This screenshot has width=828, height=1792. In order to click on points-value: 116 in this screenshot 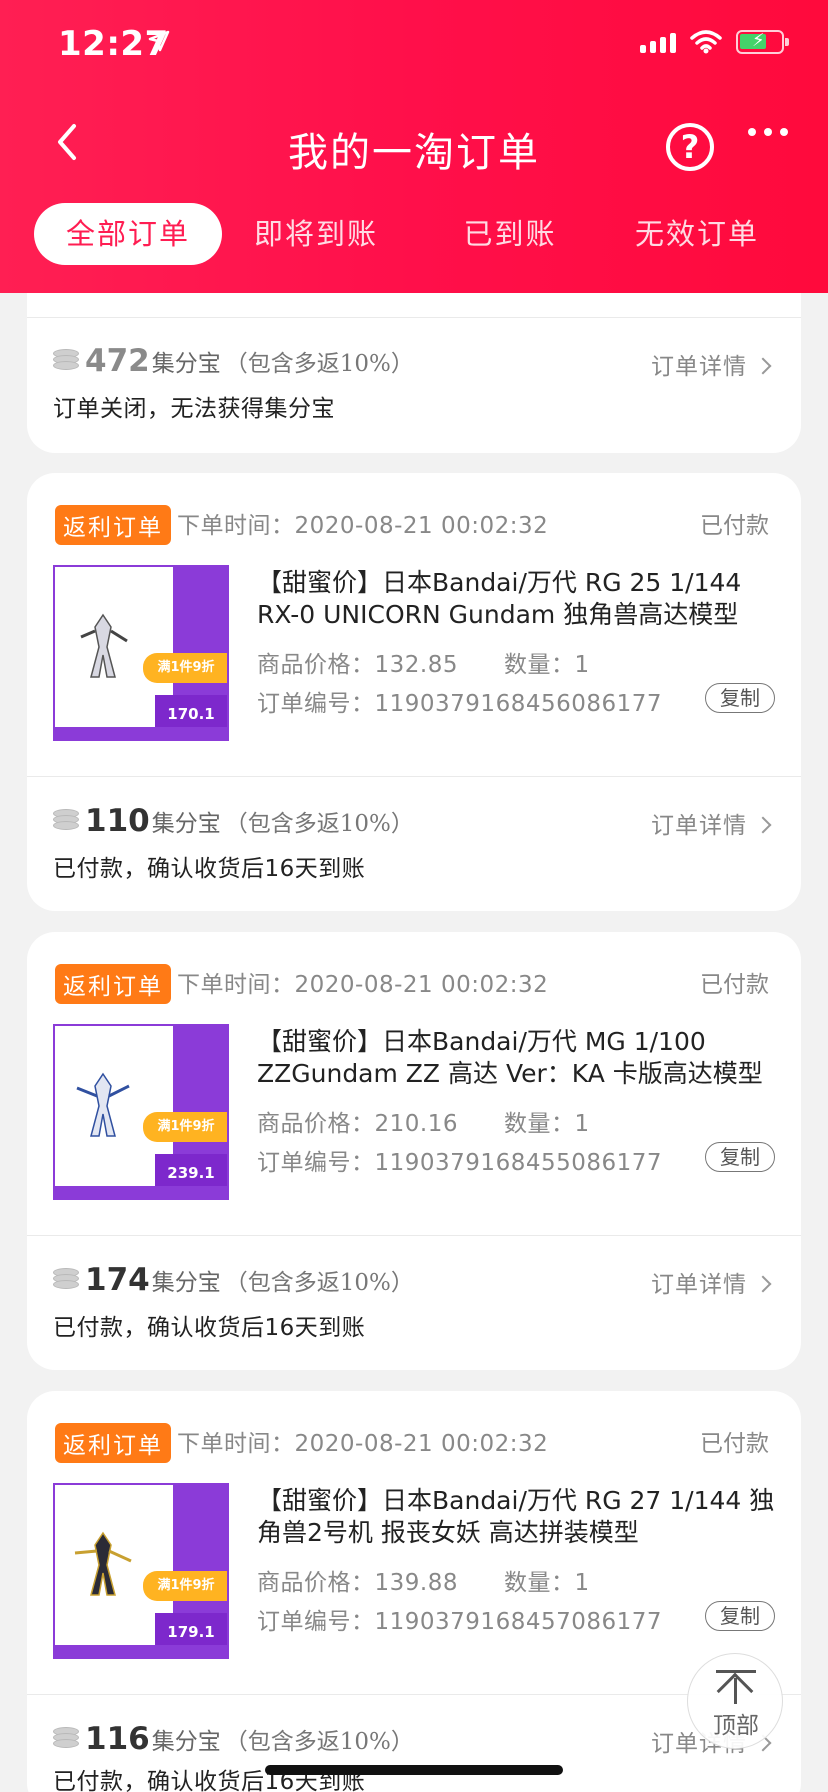, I will do `click(117, 1739)`.